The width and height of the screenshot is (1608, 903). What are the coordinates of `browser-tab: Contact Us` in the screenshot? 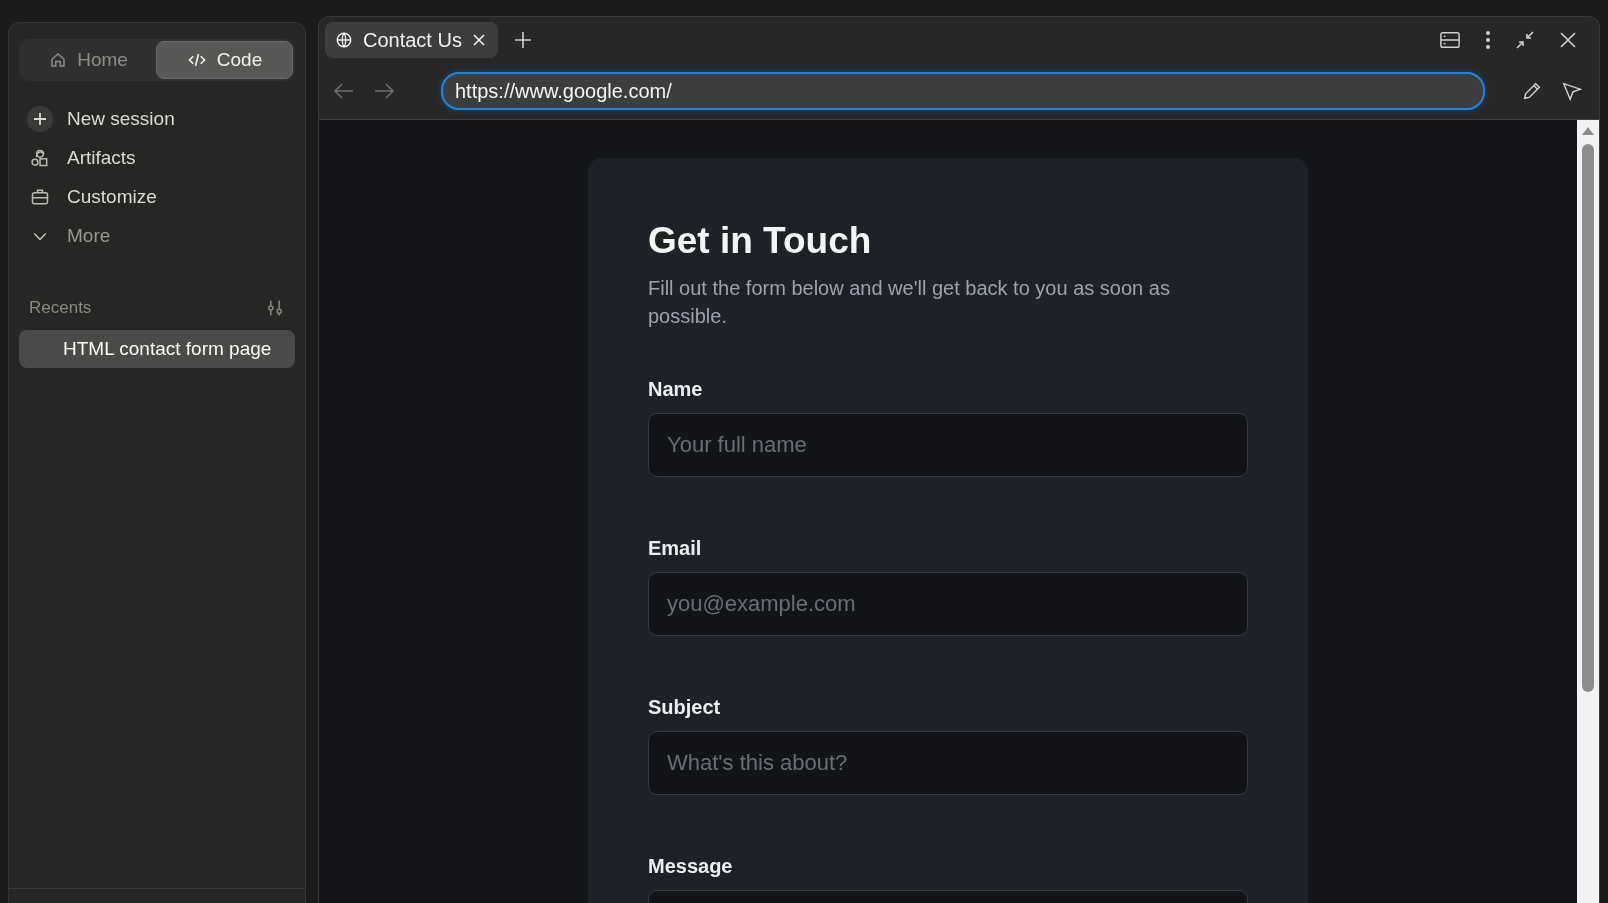 It's located at (411, 40).